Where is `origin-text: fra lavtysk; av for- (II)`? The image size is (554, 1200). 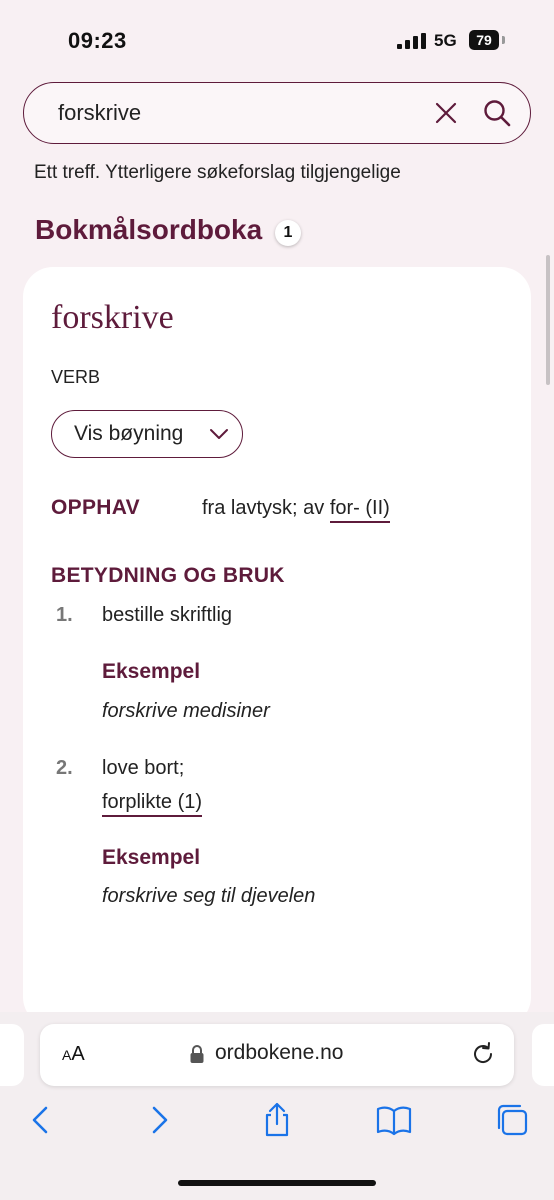 origin-text: fra lavtysk; av for- (II) is located at coordinates (296, 510).